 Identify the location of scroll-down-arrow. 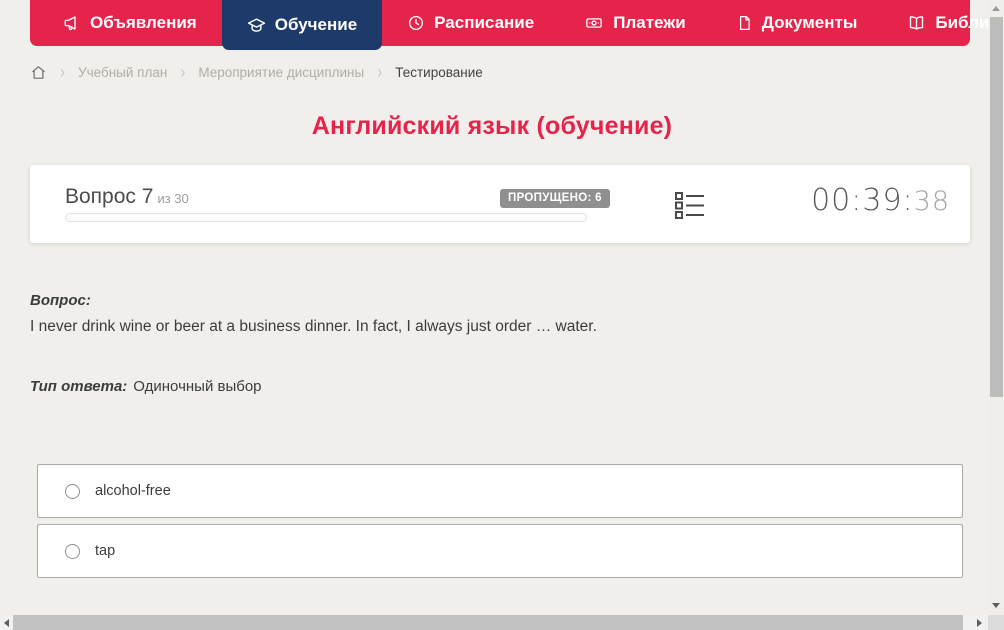
(996, 605).